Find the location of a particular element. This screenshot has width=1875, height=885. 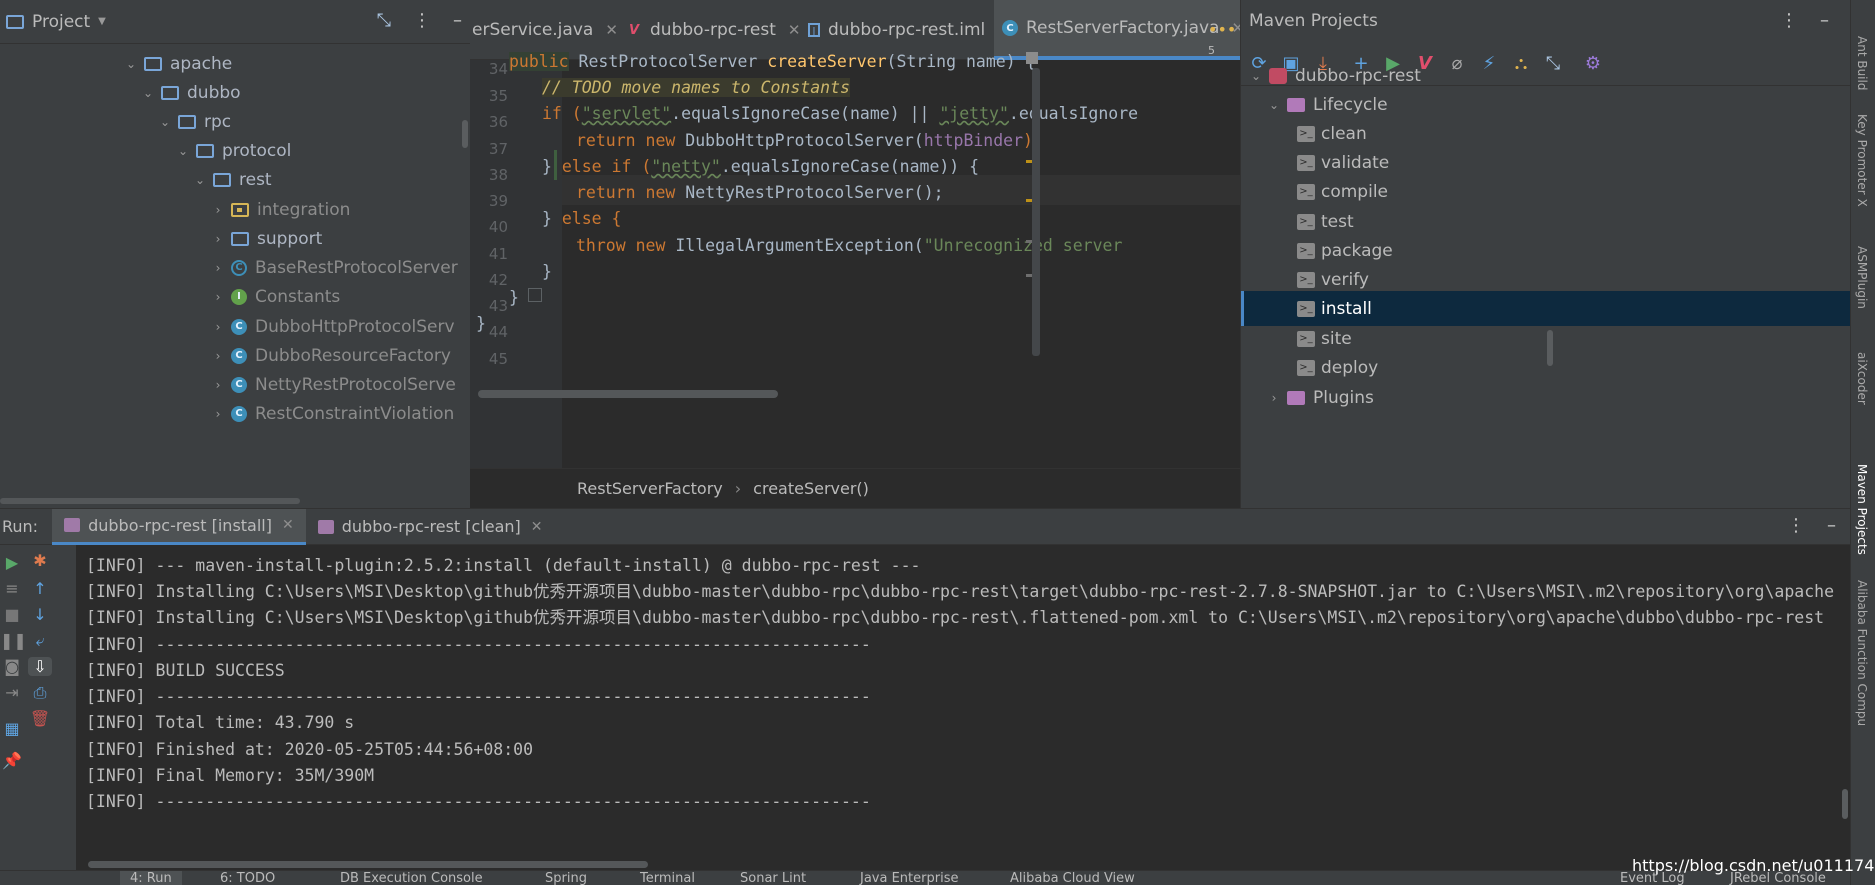

tool-button-todo: 6: TODO is located at coordinates (247, 878).